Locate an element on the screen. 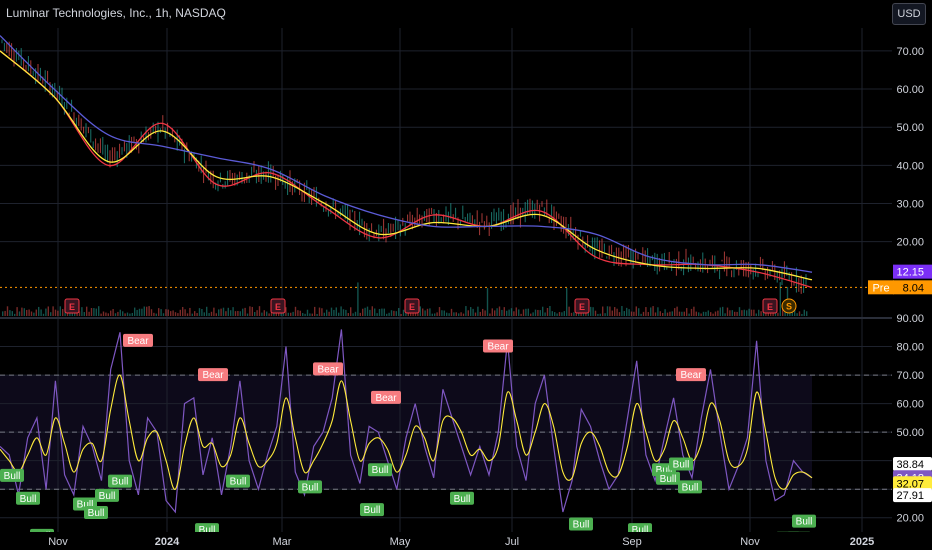  time-axis-label: 2024 is located at coordinates (167, 542).